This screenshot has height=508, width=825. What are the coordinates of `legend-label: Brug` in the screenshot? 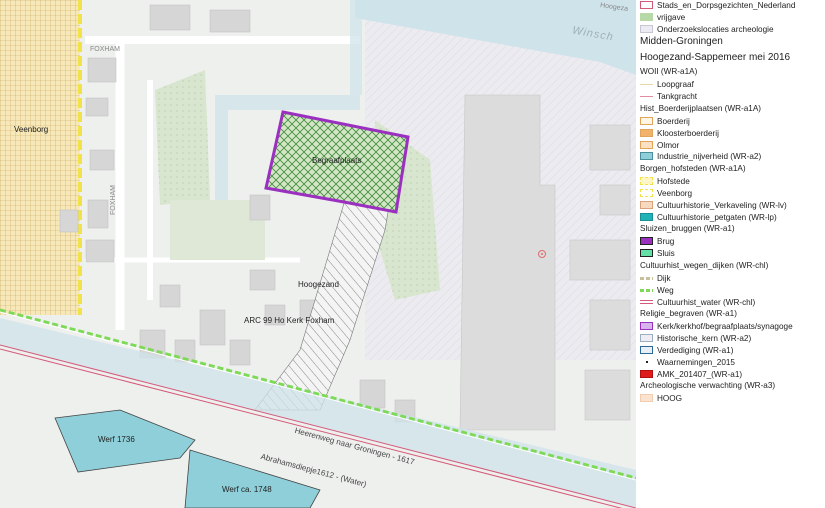 It's located at (666, 242).